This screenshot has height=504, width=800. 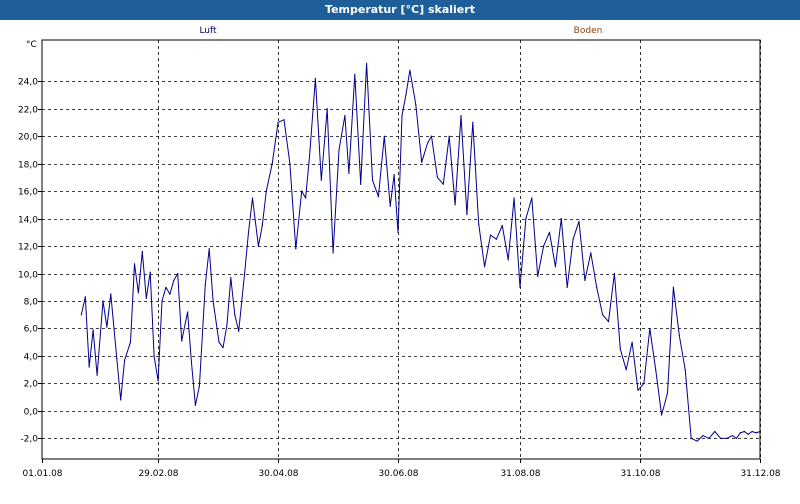 What do you see at coordinates (28, 111) in the screenshot?
I see `y-tick-label: 22,0` at bounding box center [28, 111].